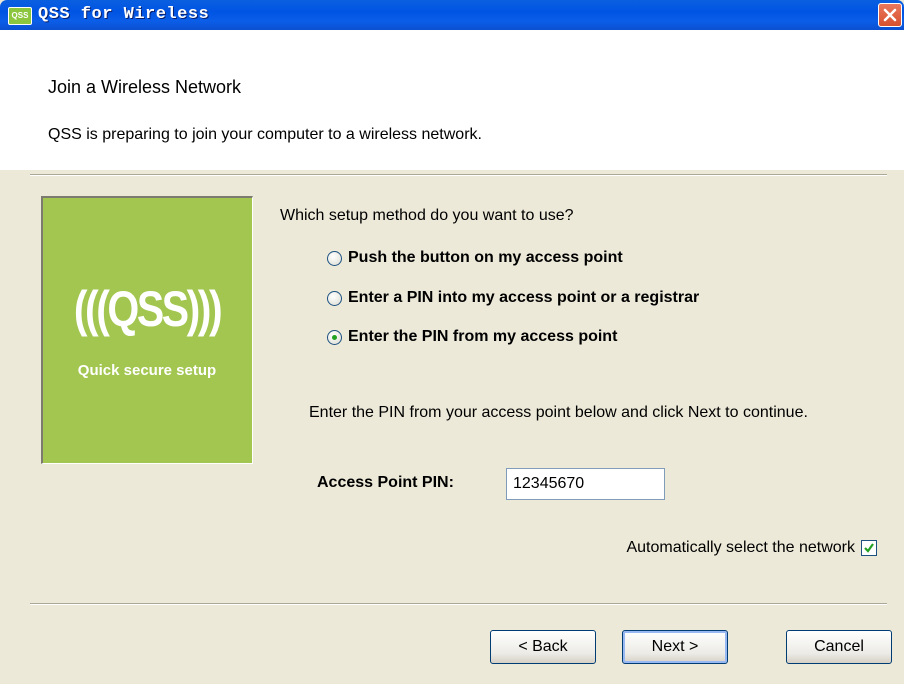 The width and height of the screenshot is (904, 684). I want to click on header-divider, so click(458, 175).